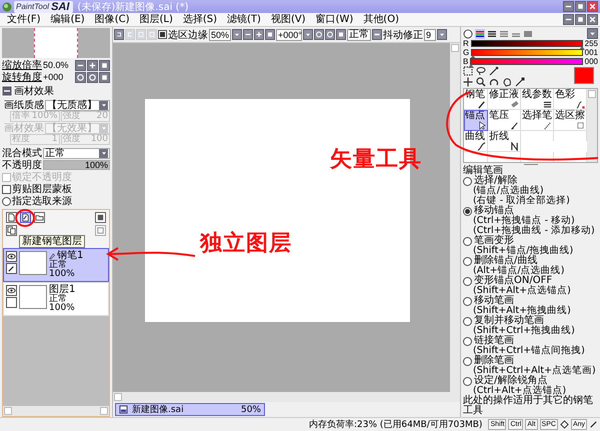 The height and width of the screenshot is (431, 600). Describe the element at coordinates (77, 105) in the screenshot. I see `dropdown: 【无质感】` at that location.